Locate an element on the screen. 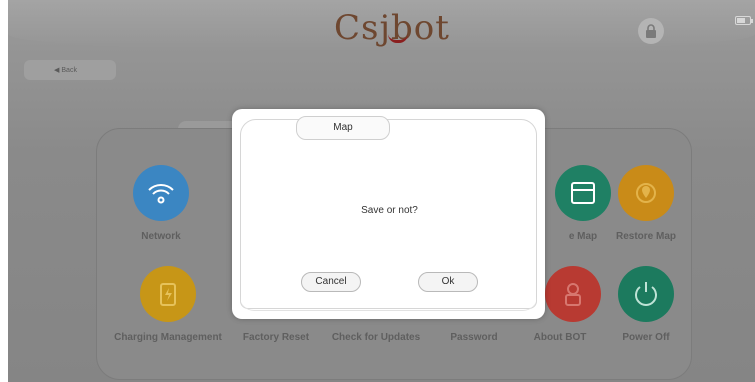 The height and width of the screenshot is (382, 755). battery-icon is located at coordinates (744, 20).